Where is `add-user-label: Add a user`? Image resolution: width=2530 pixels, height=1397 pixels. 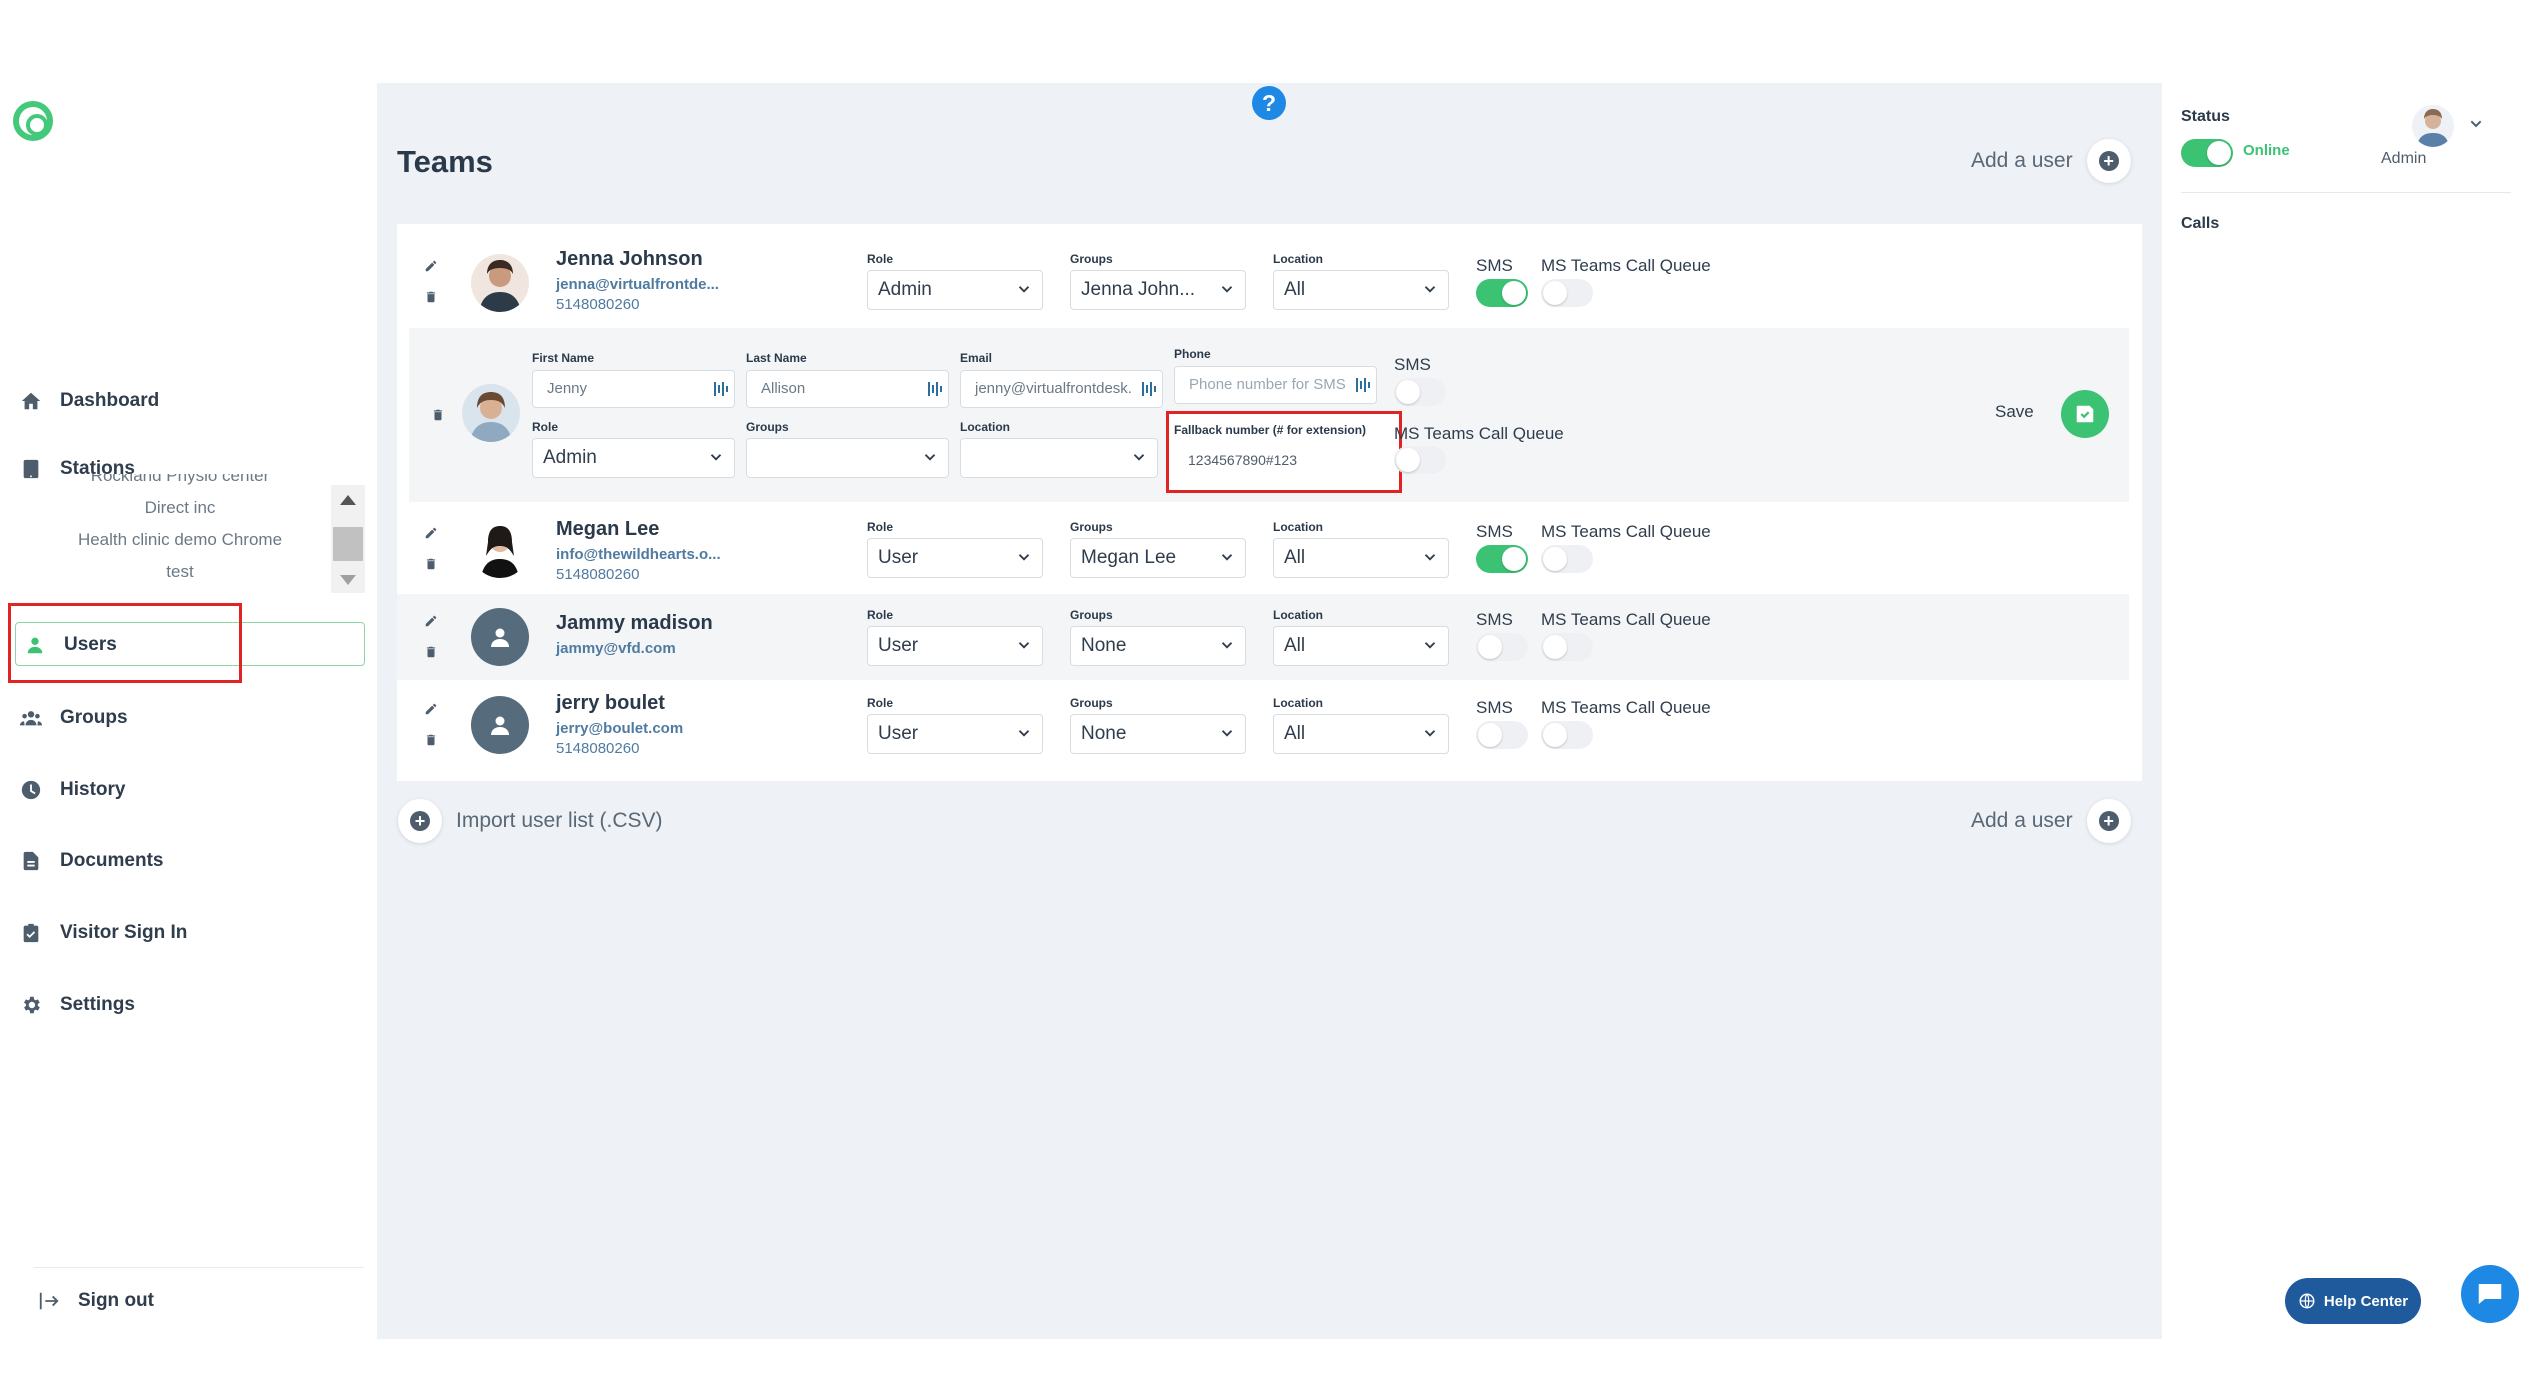 add-user-label: Add a user is located at coordinates (2022, 820).